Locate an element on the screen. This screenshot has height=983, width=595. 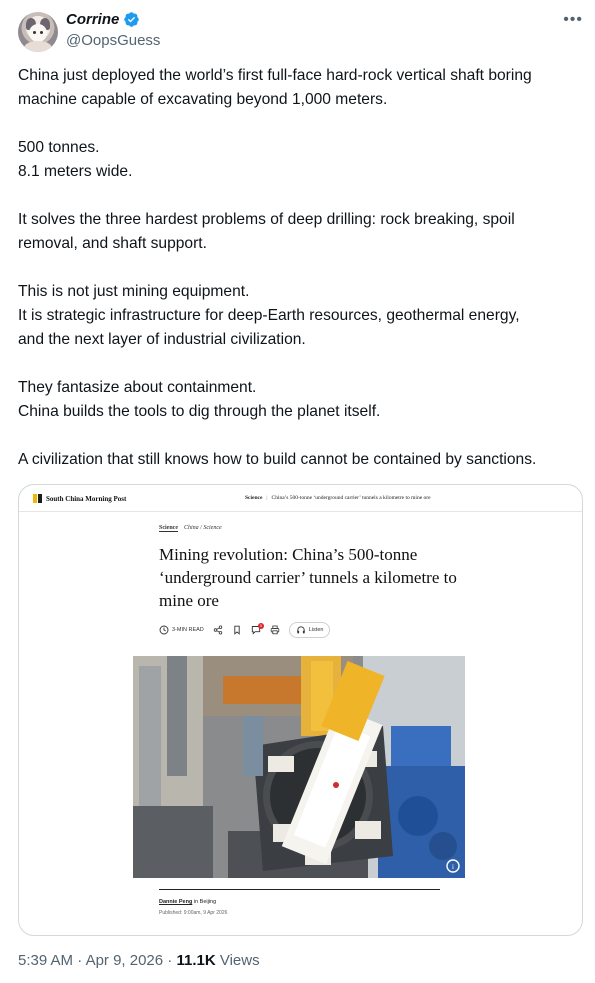
views-label: Views is located at coordinates (239, 960).